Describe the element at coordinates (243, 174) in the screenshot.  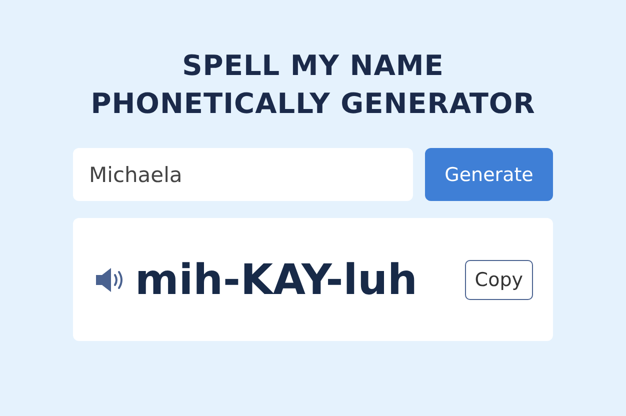
I see `name-field: Michaela` at that location.